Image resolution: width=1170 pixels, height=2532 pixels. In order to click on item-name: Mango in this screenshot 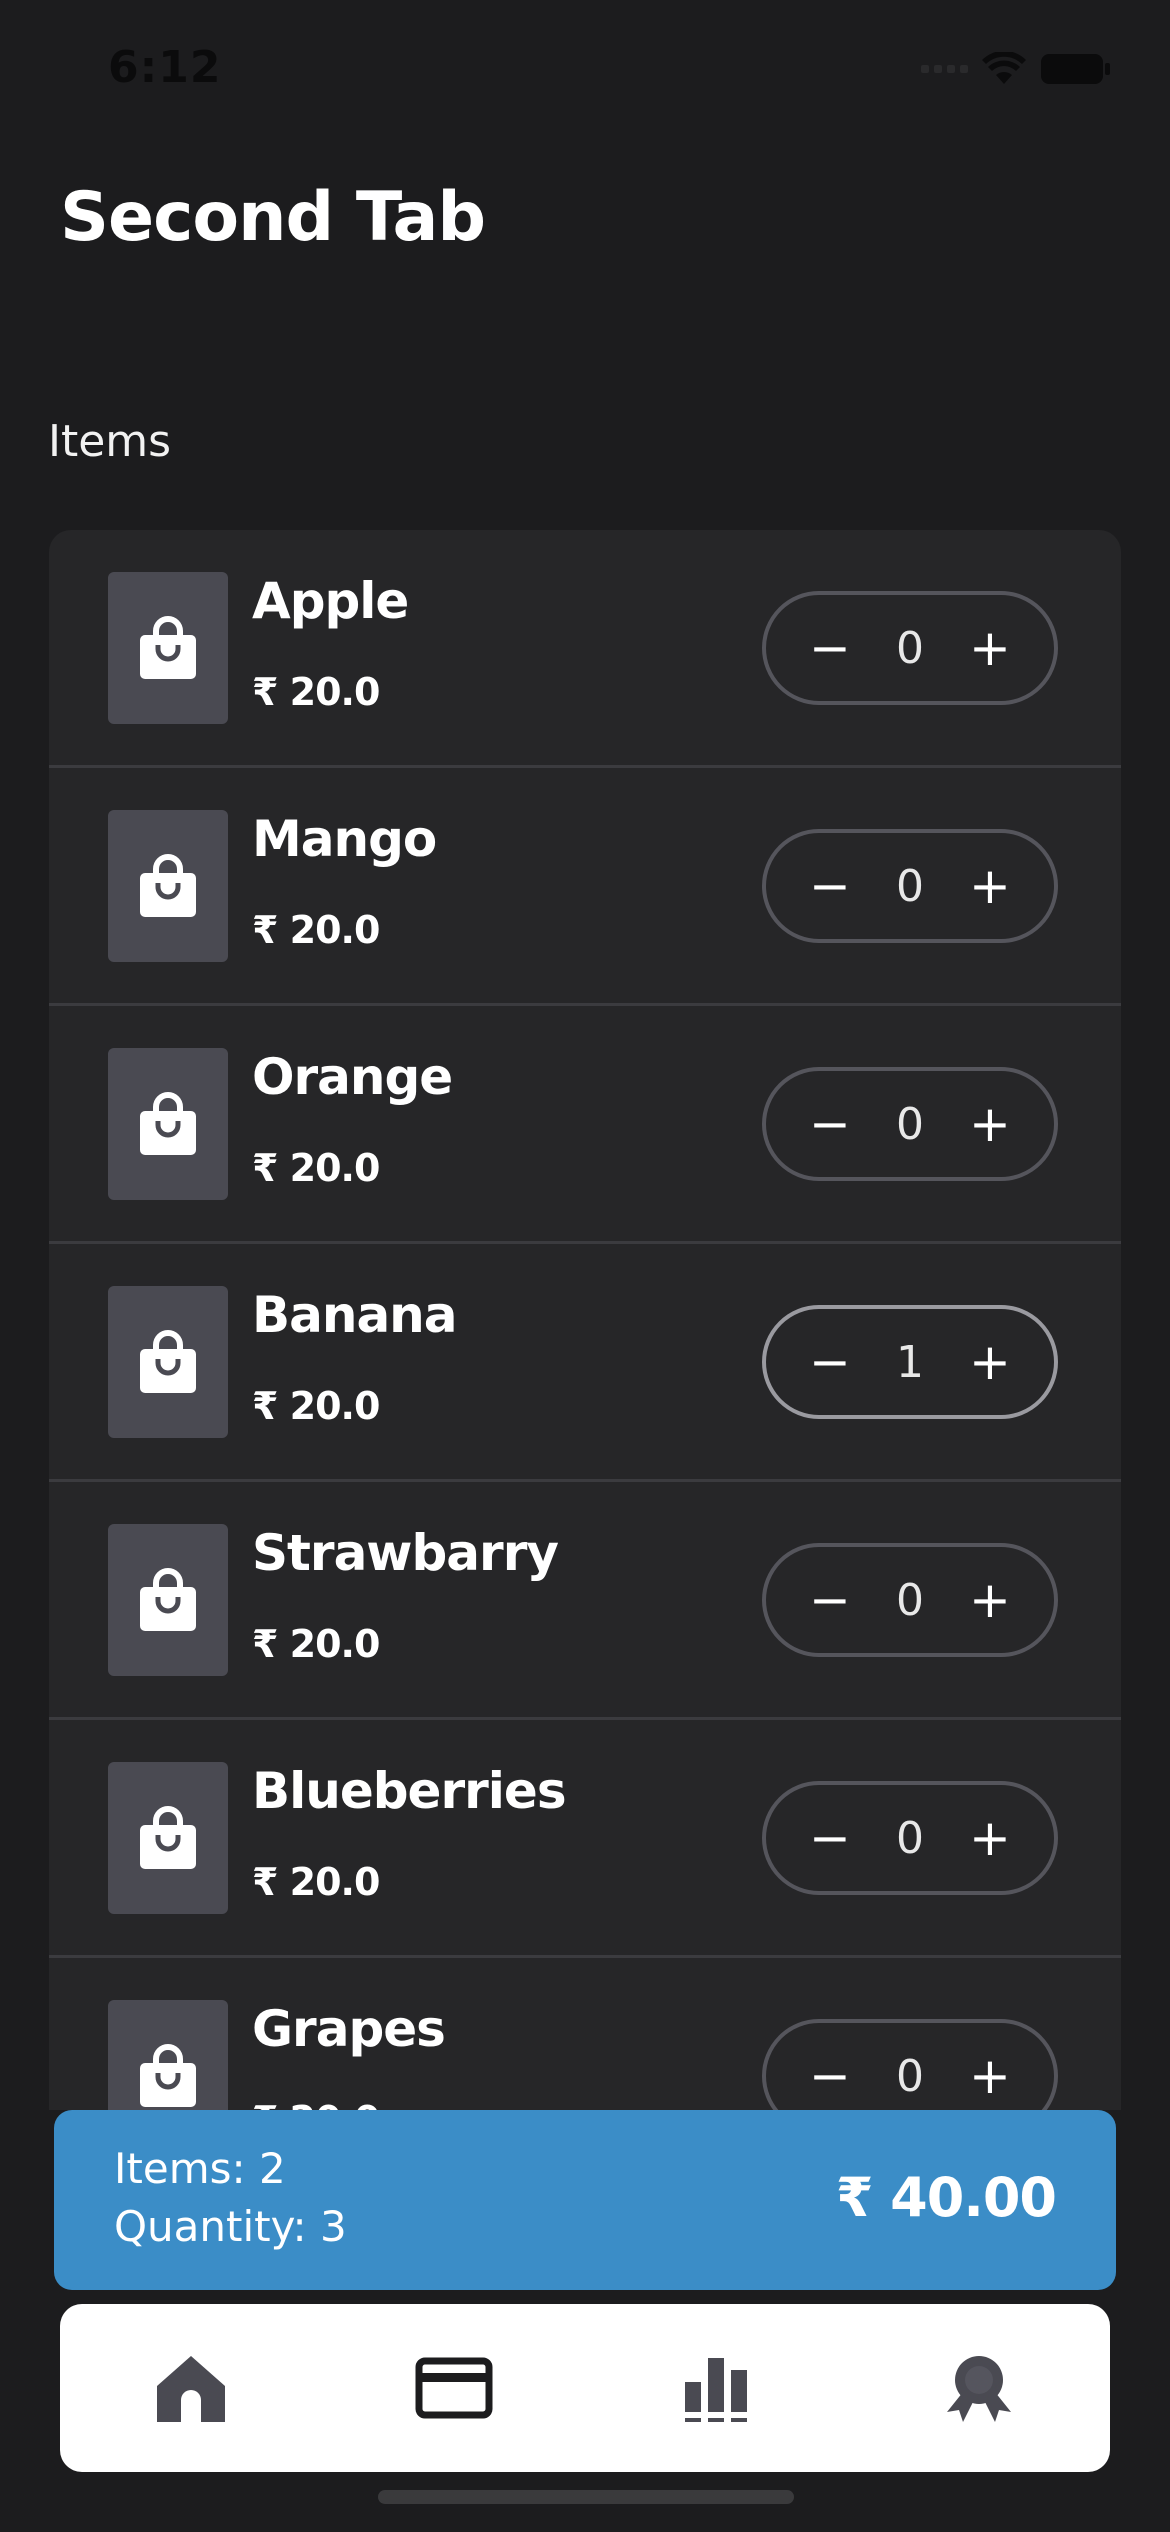, I will do `click(344, 839)`.